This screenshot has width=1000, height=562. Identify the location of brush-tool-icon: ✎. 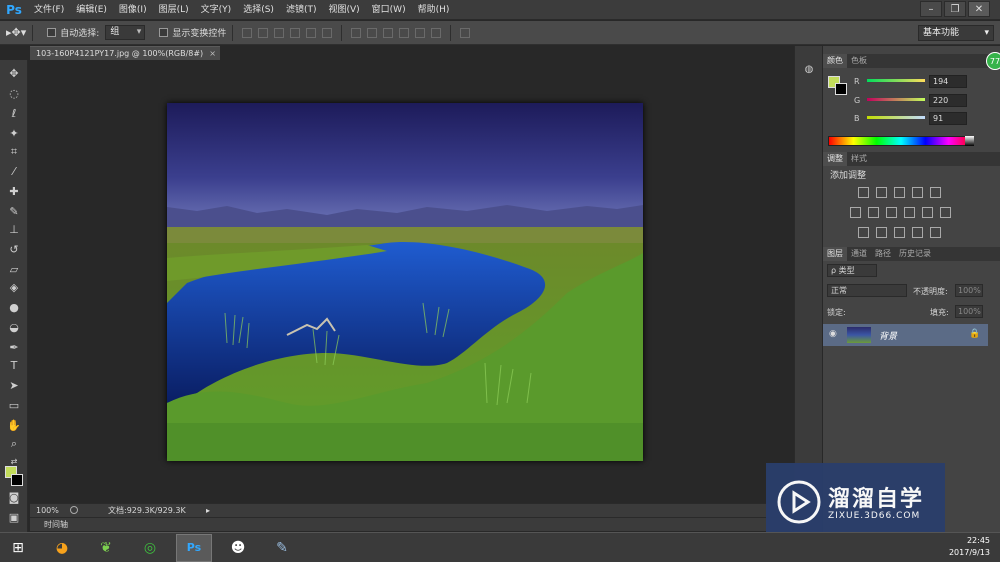
(14, 212).